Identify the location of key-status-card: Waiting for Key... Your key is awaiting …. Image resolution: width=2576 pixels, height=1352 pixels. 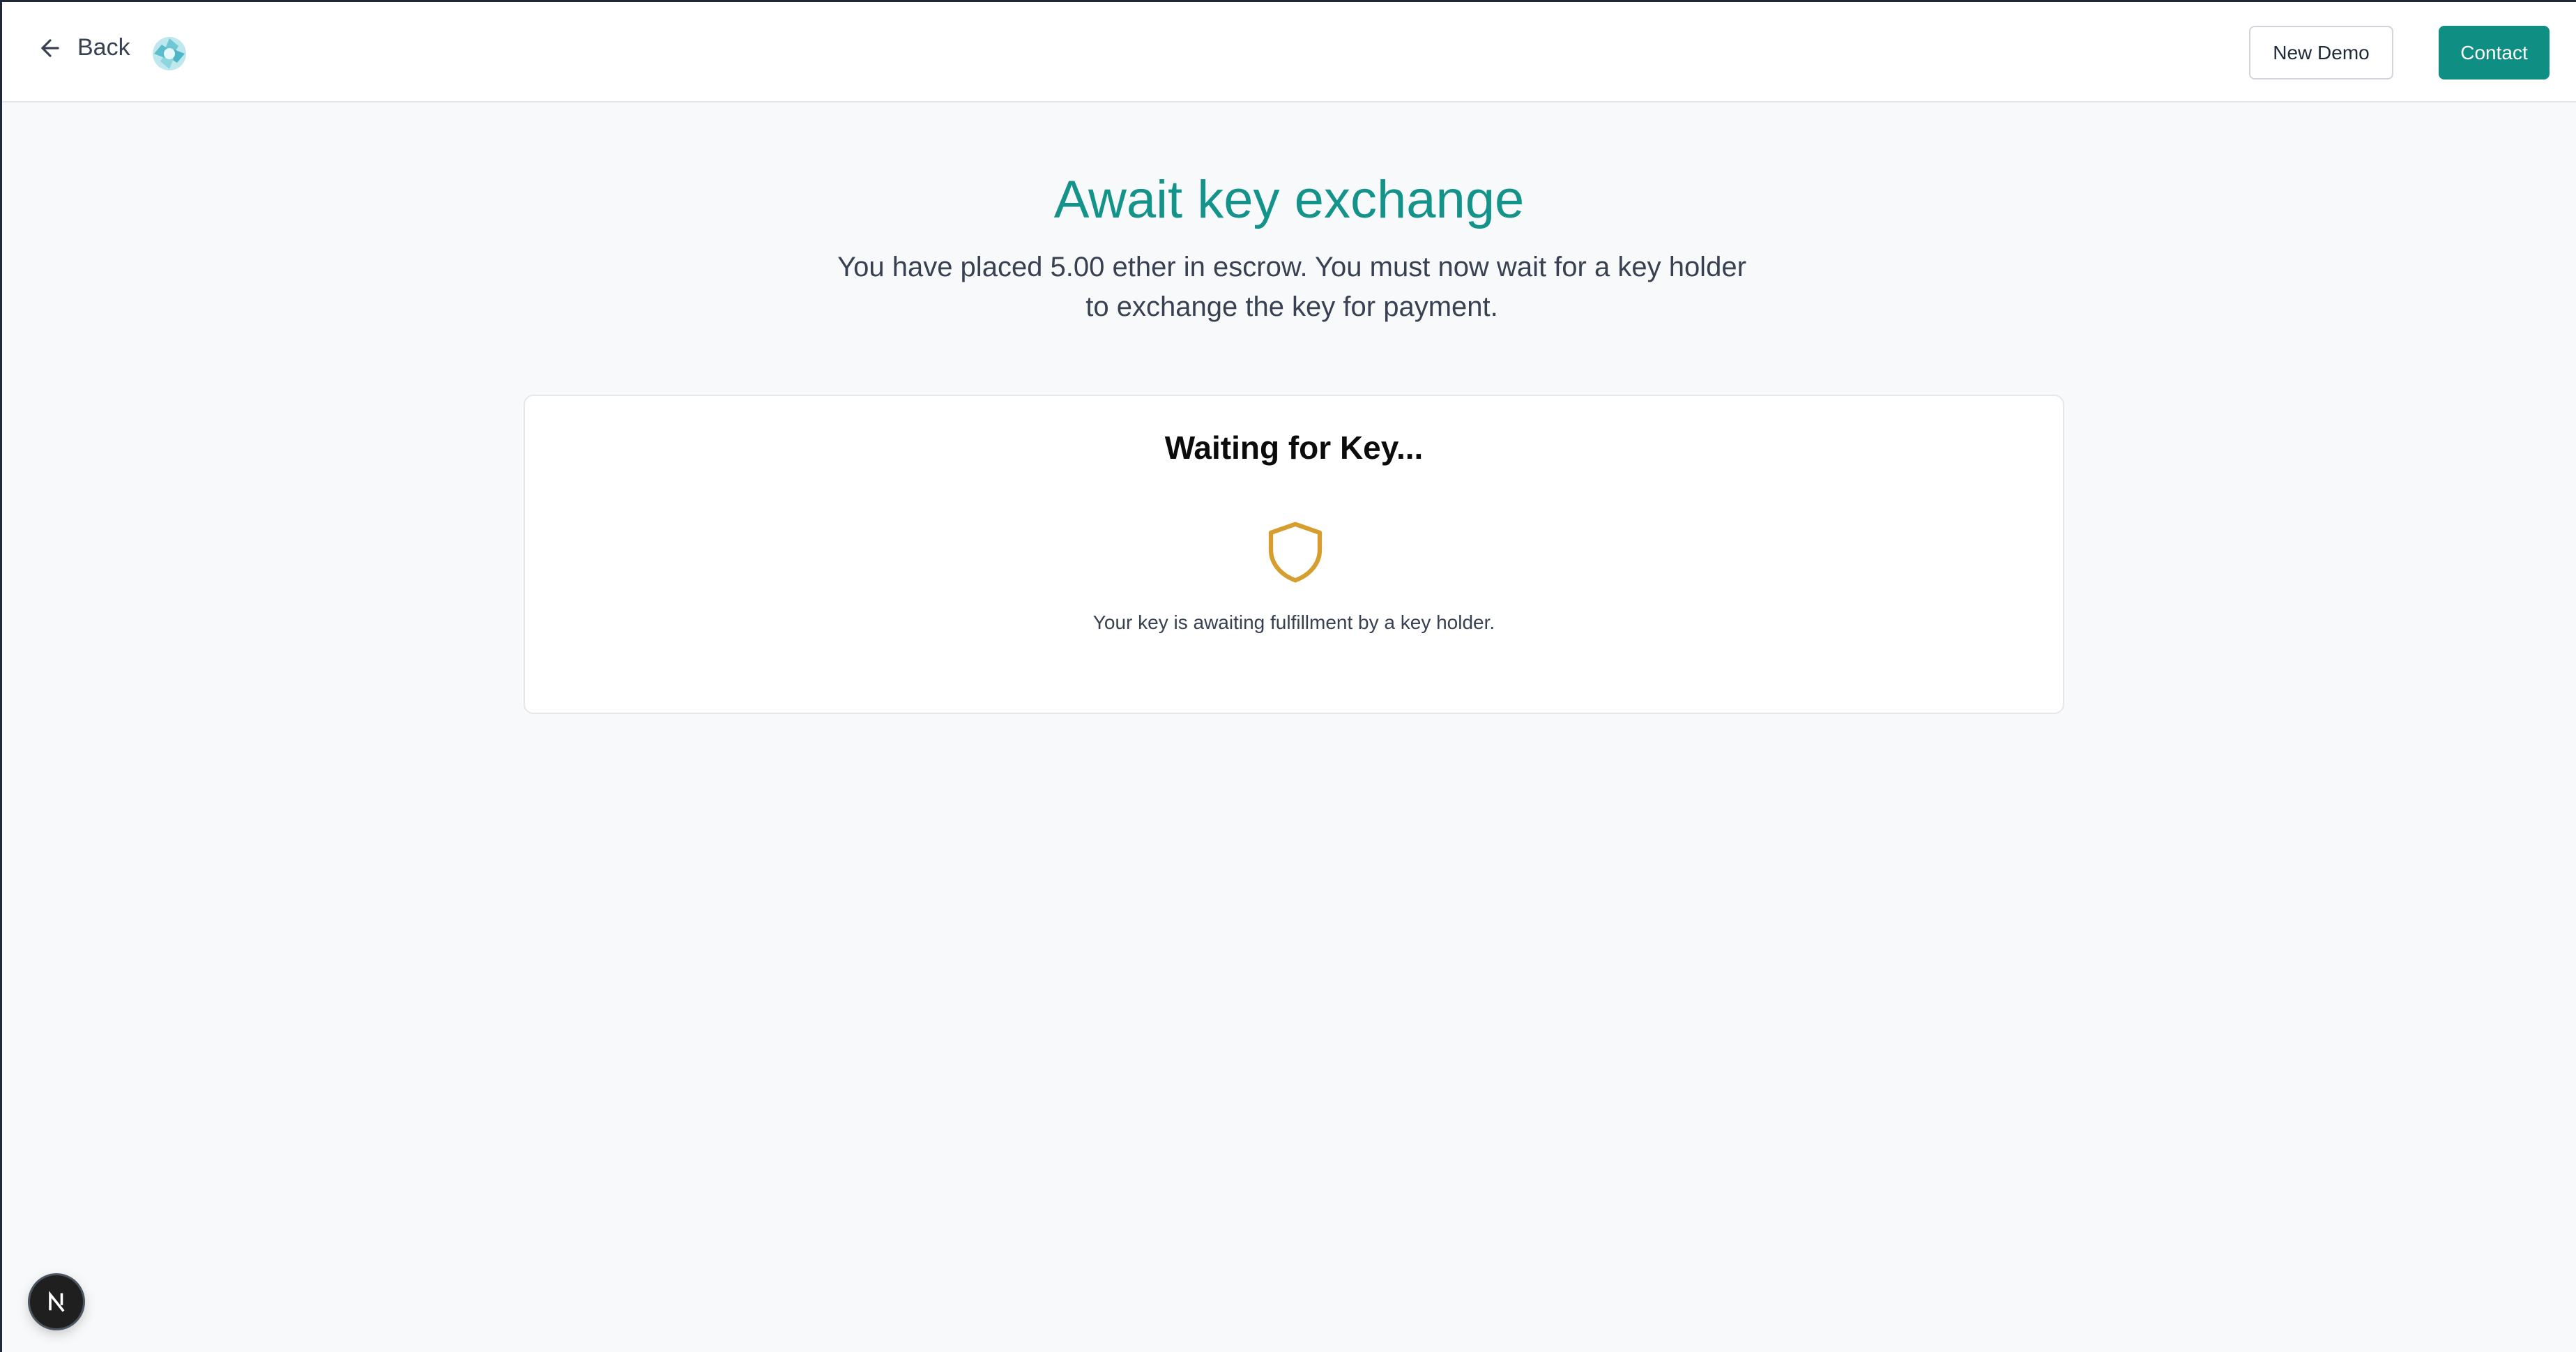
(1294, 554).